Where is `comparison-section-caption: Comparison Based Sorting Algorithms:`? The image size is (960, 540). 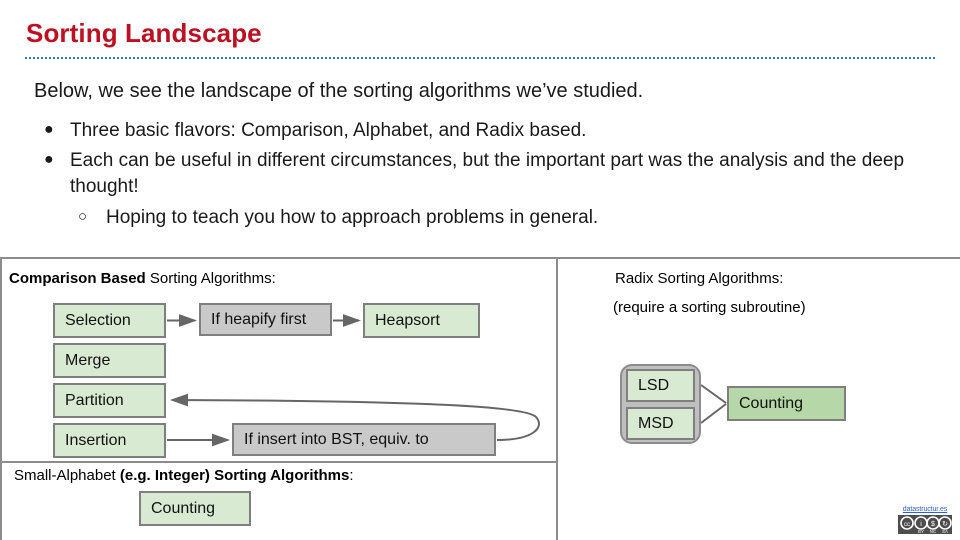
comparison-section-caption: Comparison Based Sorting Algorithms: is located at coordinates (142, 278).